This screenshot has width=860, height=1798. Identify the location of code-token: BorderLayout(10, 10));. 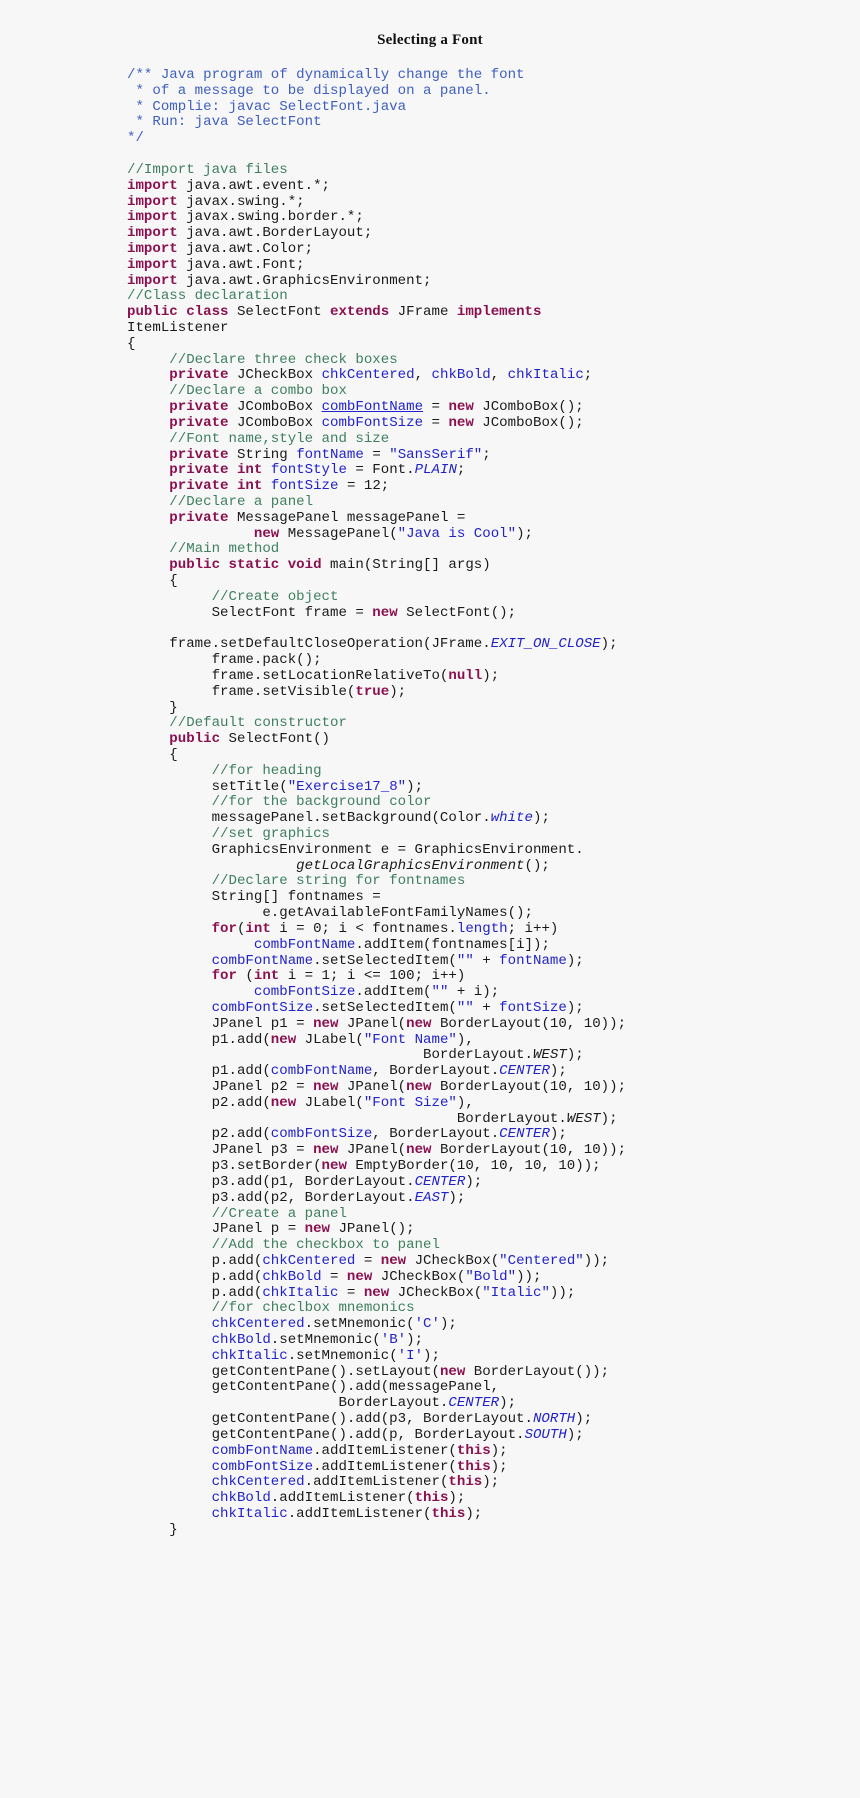
(529, 1150).